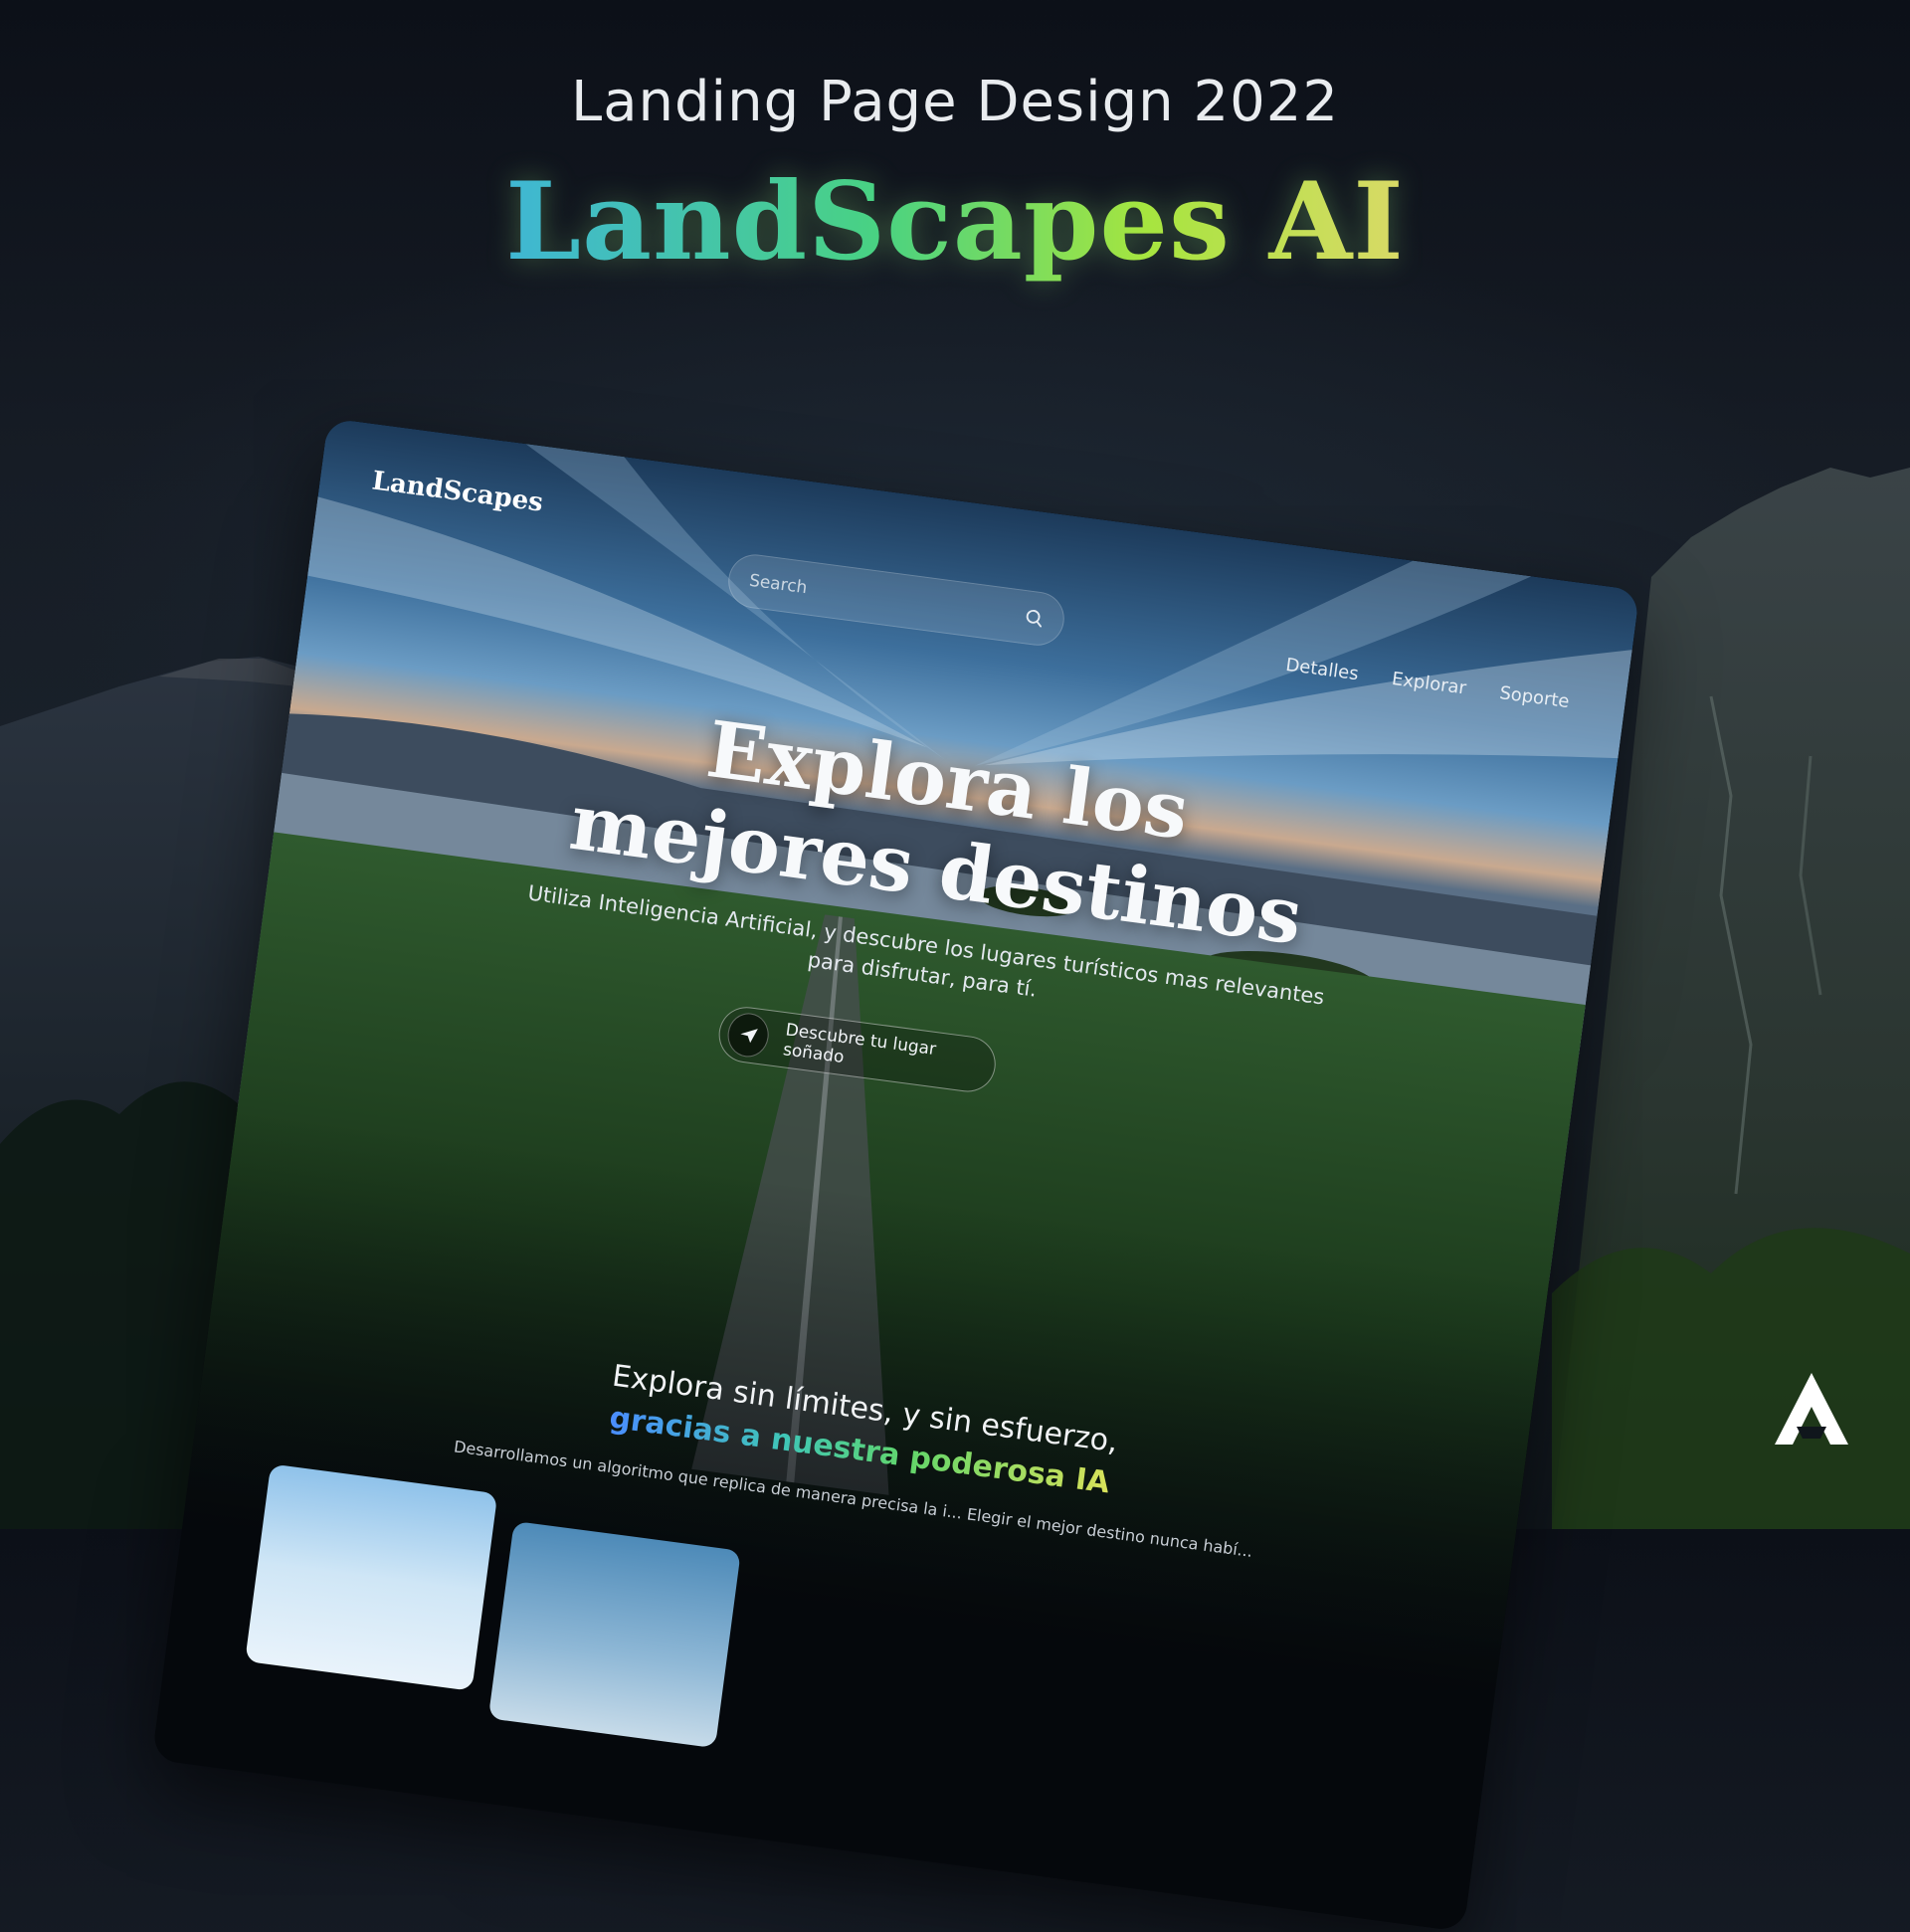  I want to click on author-logo-icon, so click(1811, 1409).